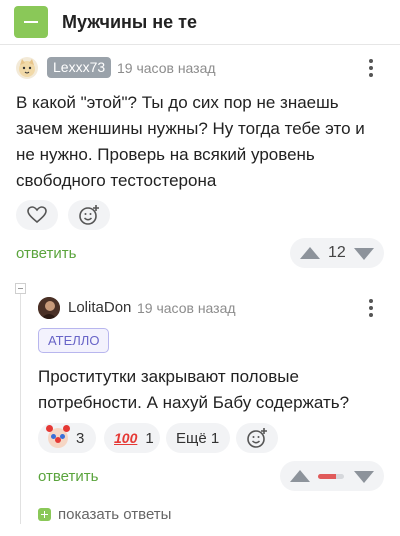 Image resolution: width=400 pixels, height=536 pixels. I want to click on header-divider, so click(200, 44).